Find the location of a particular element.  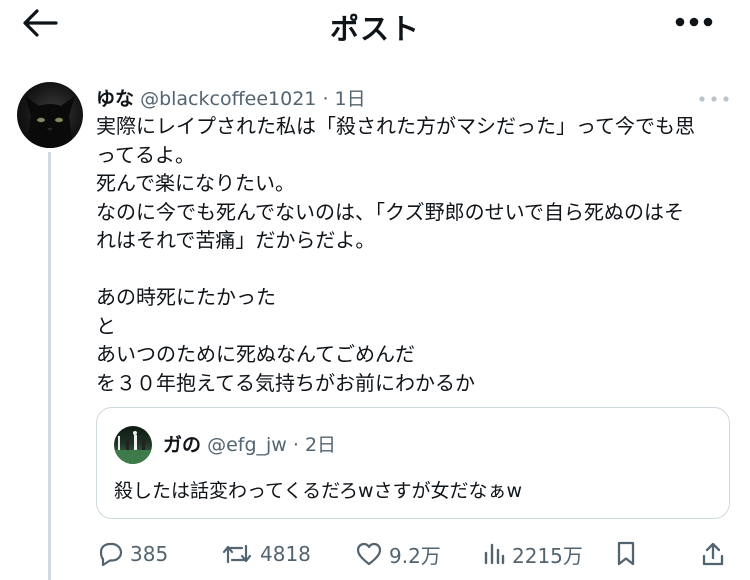

share-icon is located at coordinates (713, 554).